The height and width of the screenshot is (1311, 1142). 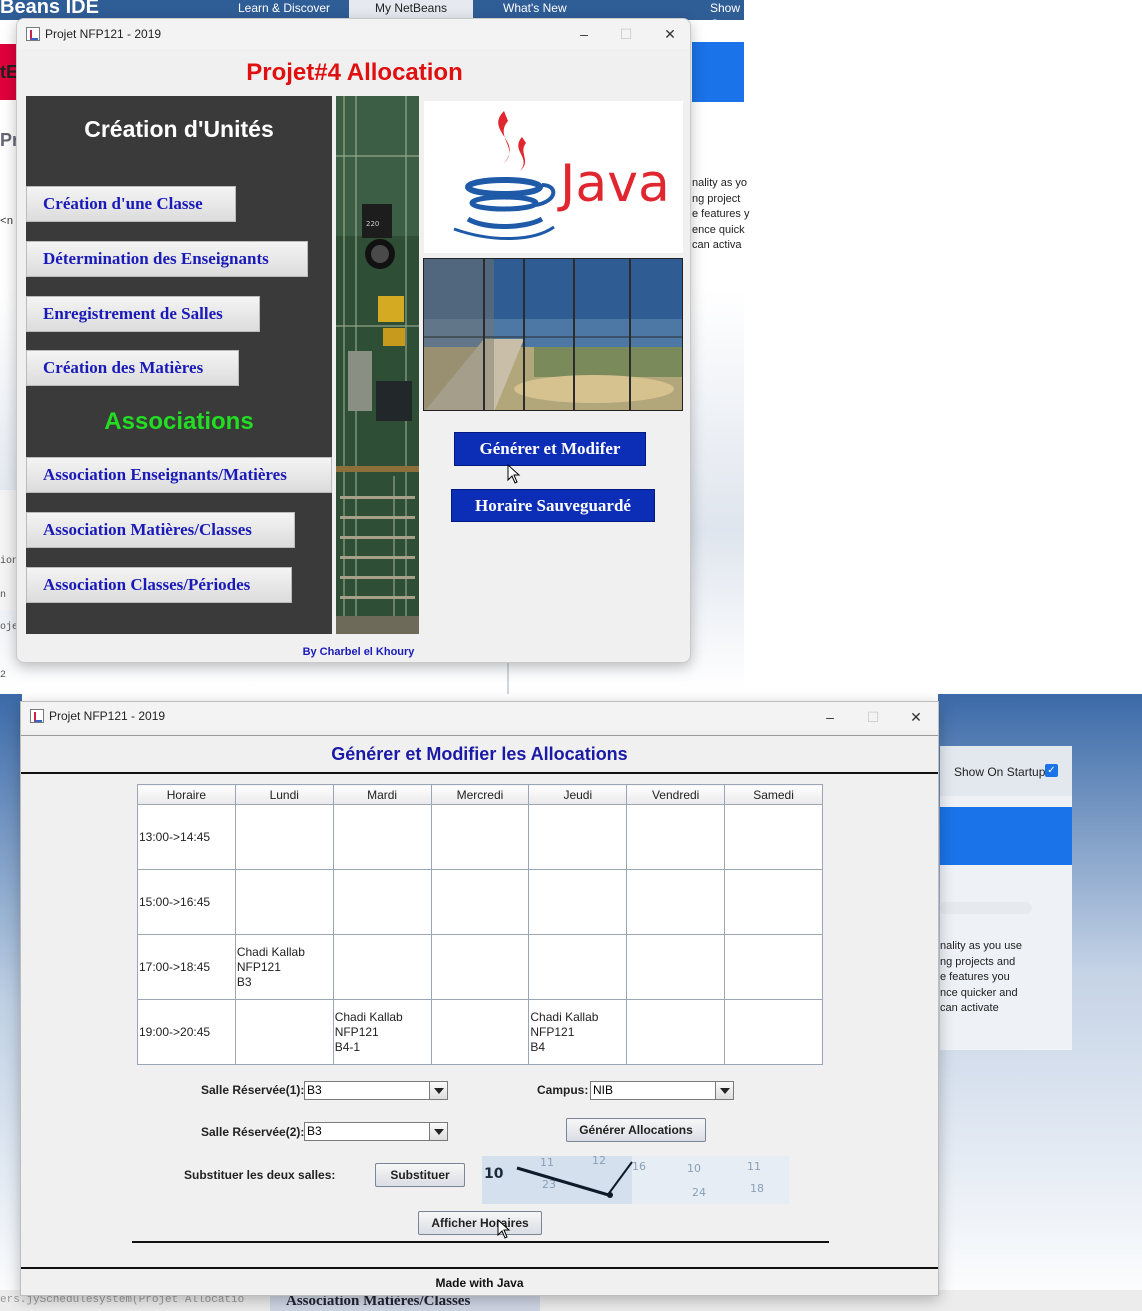 What do you see at coordinates (754, 1166) in the screenshot?
I see `svg-text: 11` at bounding box center [754, 1166].